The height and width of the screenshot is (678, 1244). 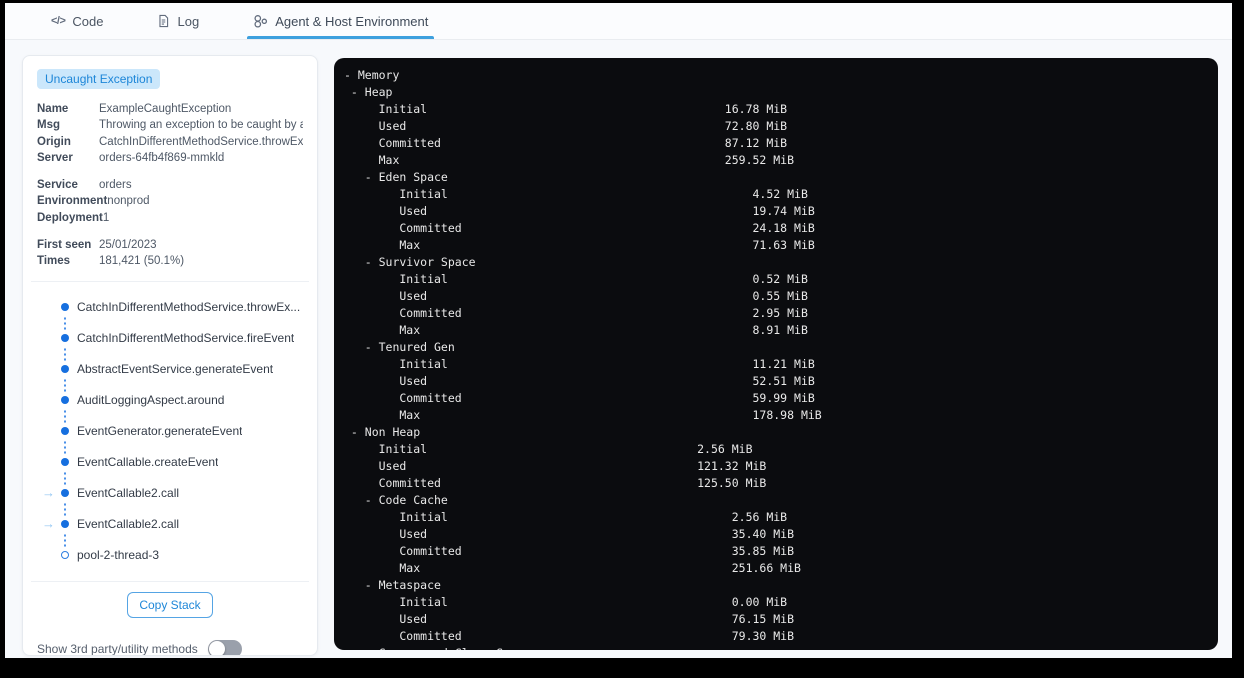 I want to click on field-row: First seen 25/01/2023, so click(x=170, y=245).